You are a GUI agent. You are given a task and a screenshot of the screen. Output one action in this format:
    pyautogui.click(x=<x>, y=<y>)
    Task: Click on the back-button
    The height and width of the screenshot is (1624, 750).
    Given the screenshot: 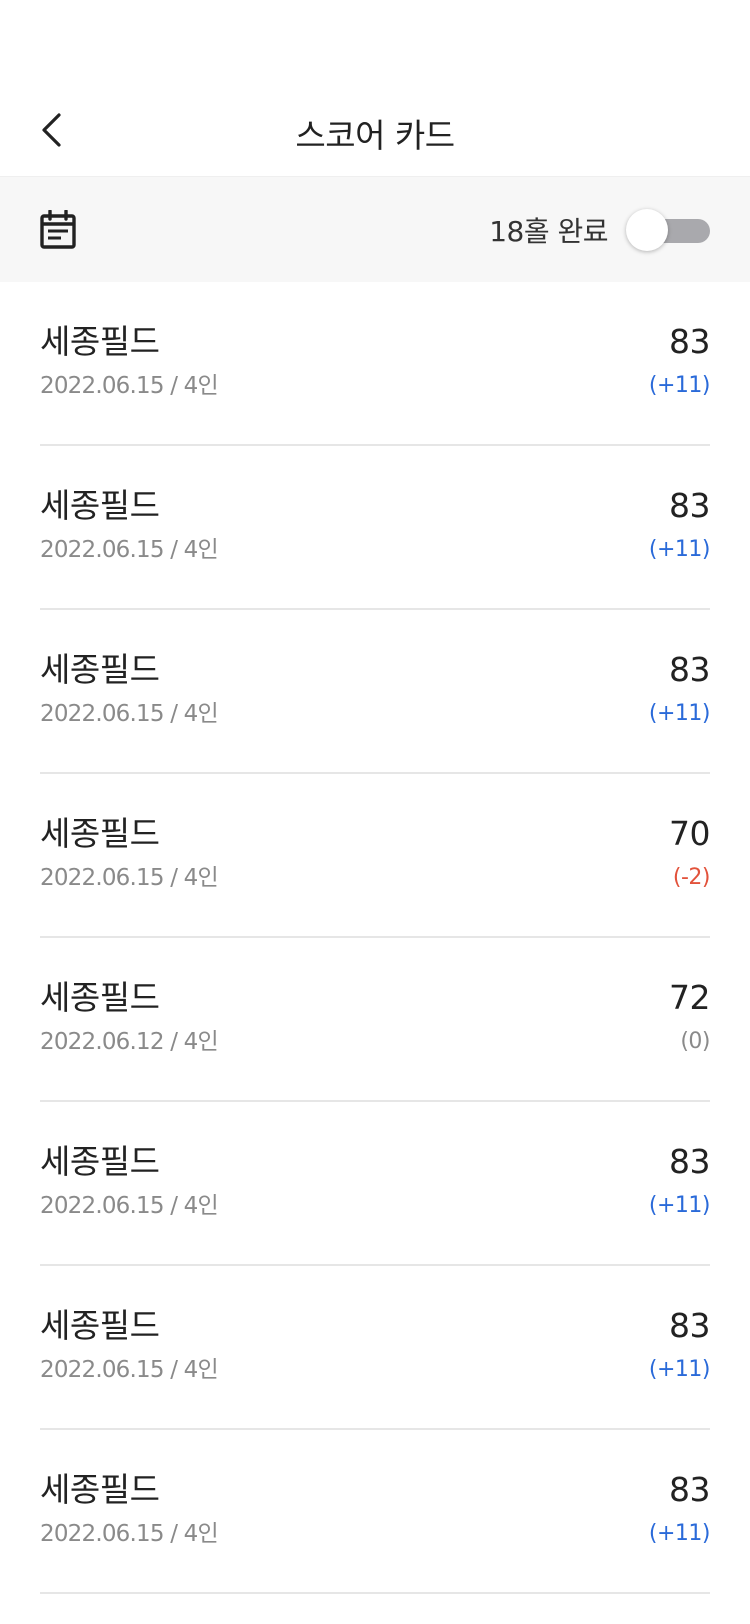 What is the action you would take?
    pyautogui.click(x=52, y=130)
    